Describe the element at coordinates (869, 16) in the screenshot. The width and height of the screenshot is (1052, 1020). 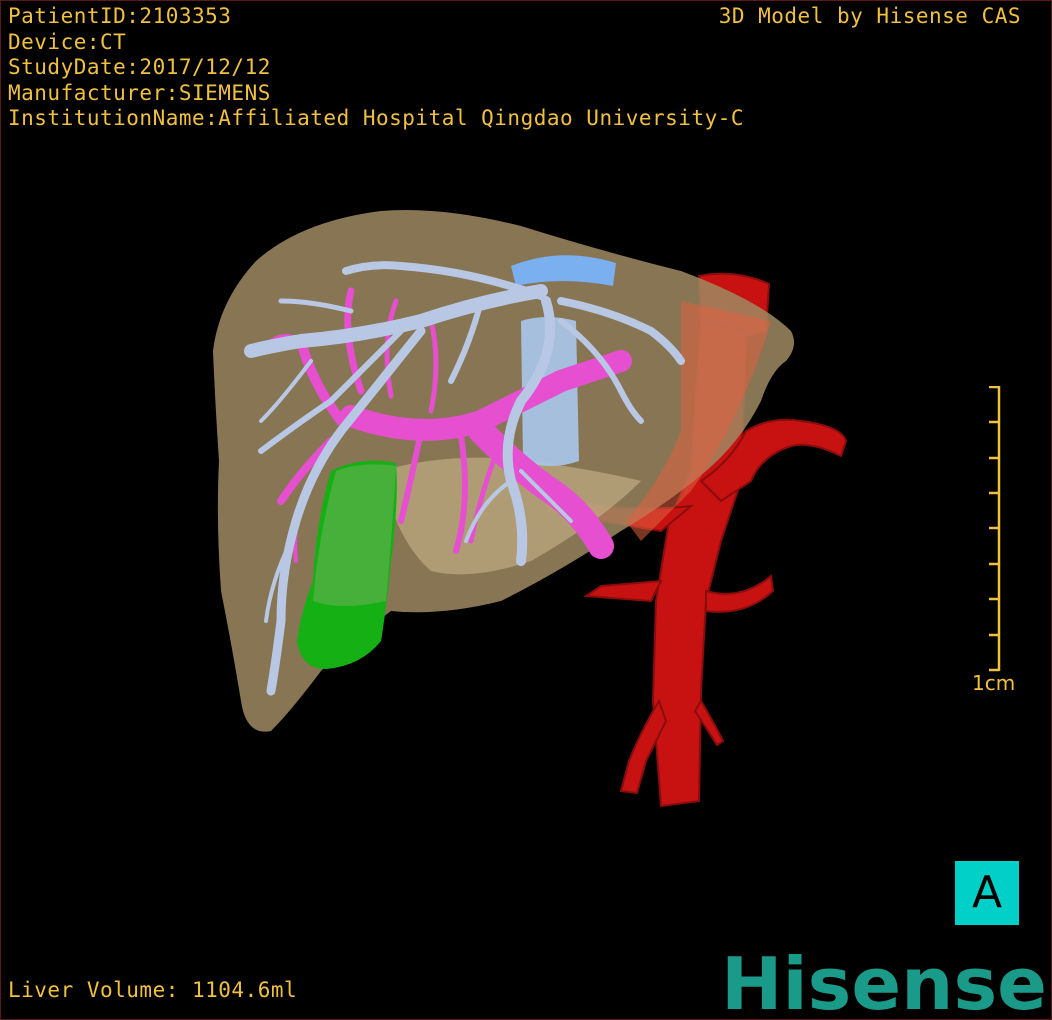
I see `model-credit: 3D Model by Hisense CAS` at that location.